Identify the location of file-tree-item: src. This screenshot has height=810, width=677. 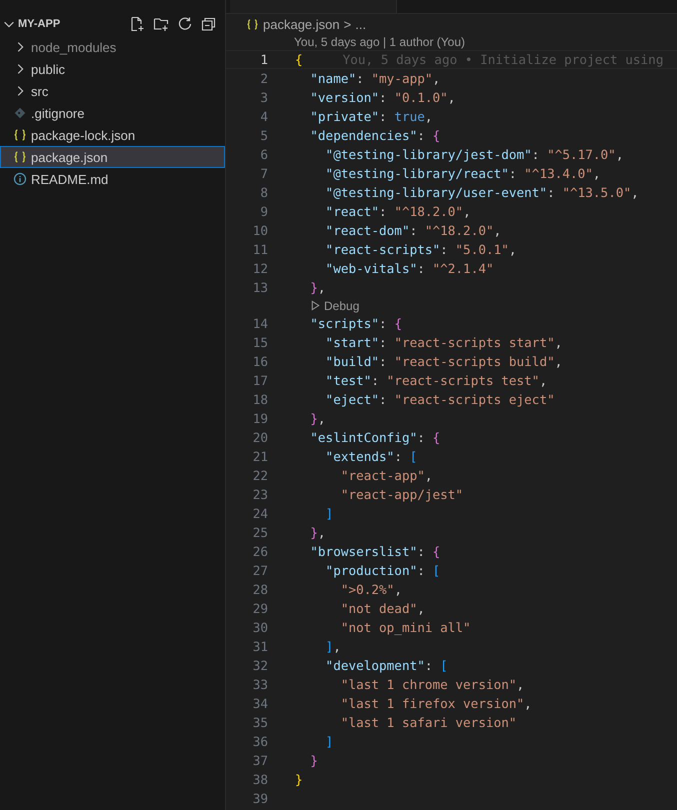
(112, 91).